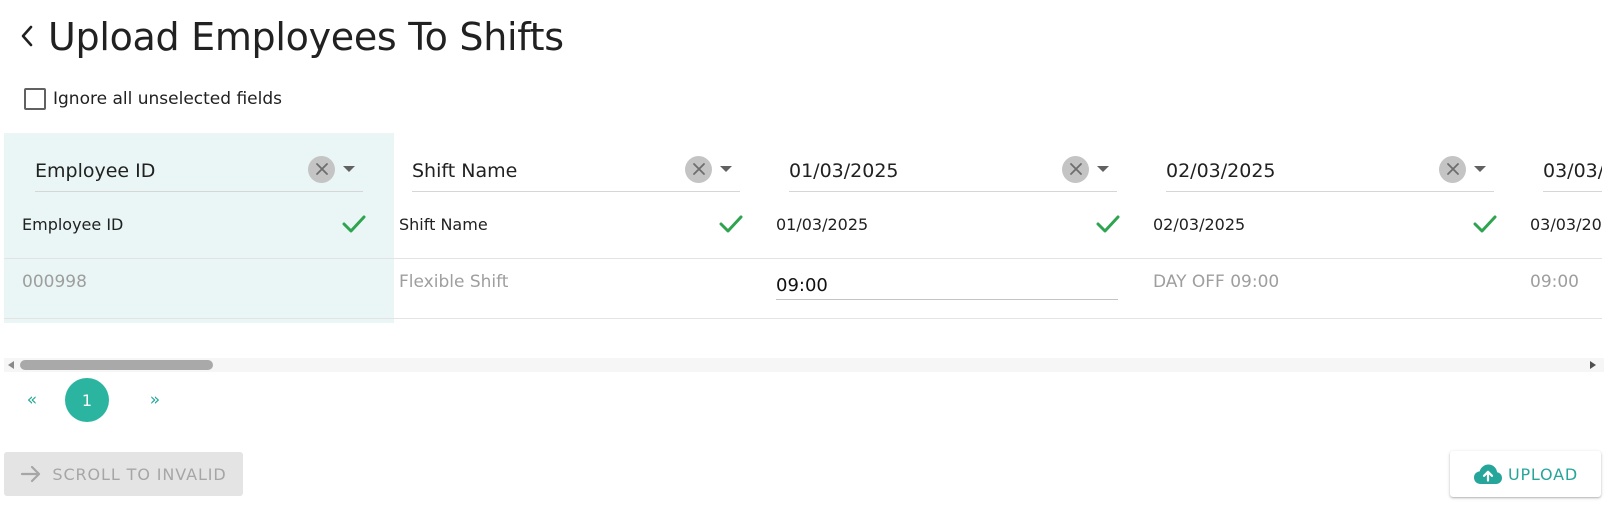  I want to click on ignore-unselected-checkbox, so click(35, 99).